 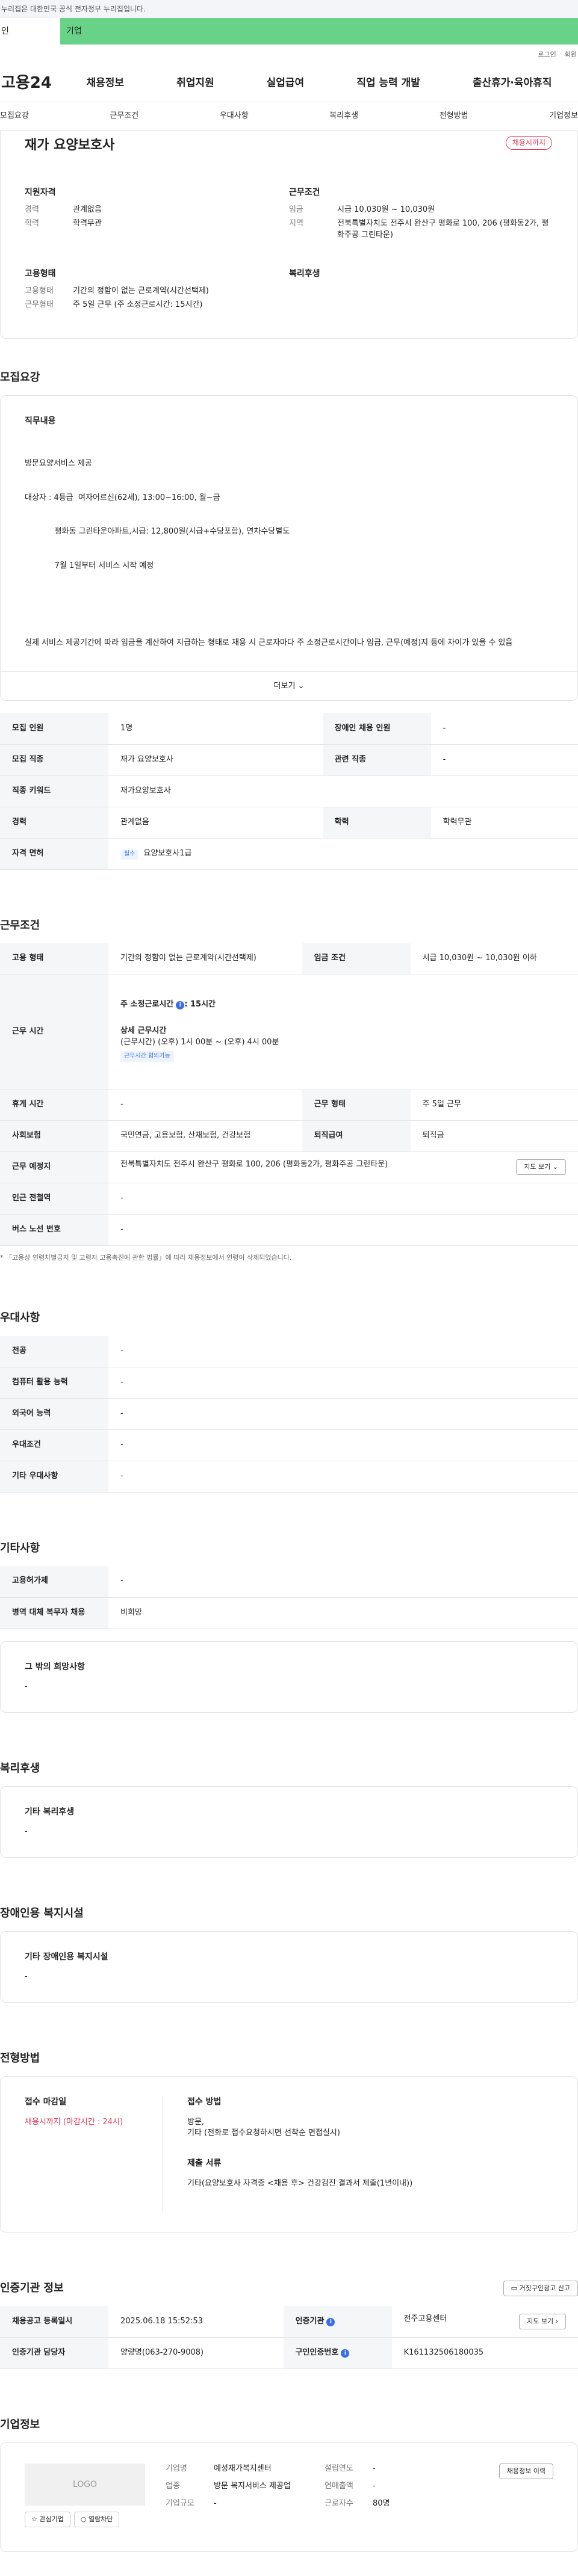 I want to click on job-line: 방문요양서비스 제공, so click(x=58, y=464).